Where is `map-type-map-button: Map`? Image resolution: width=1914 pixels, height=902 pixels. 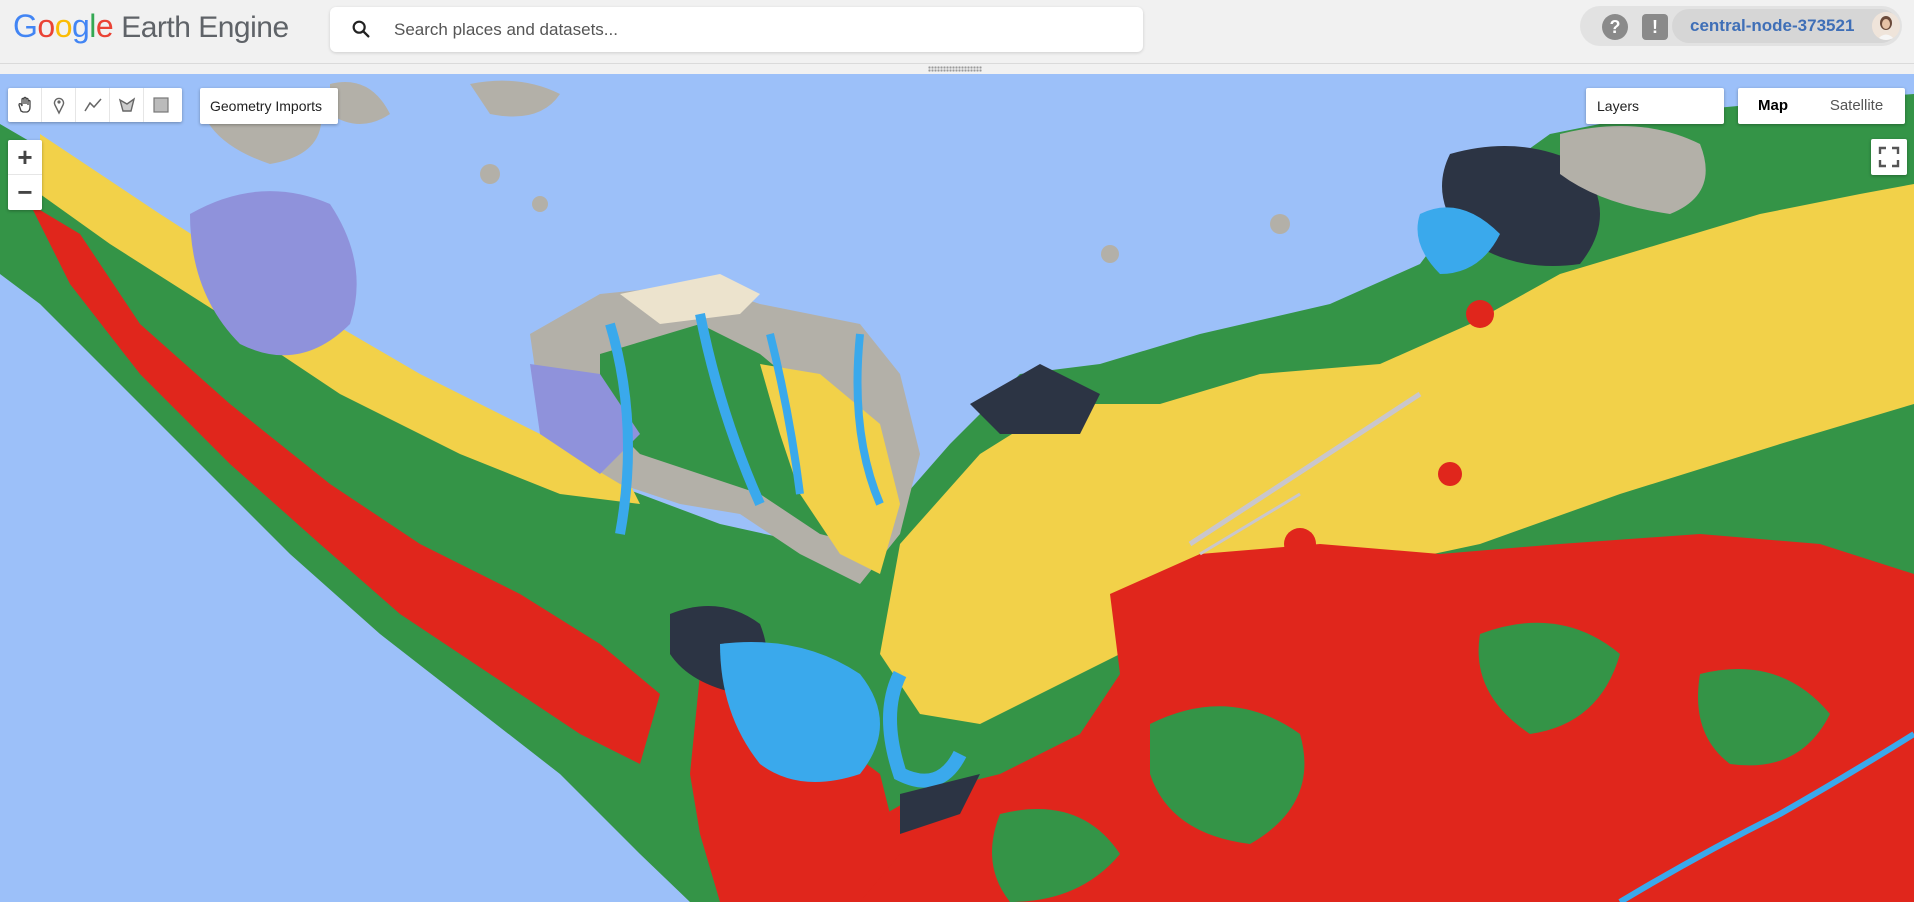
map-type-map-button: Map is located at coordinates (1773, 106).